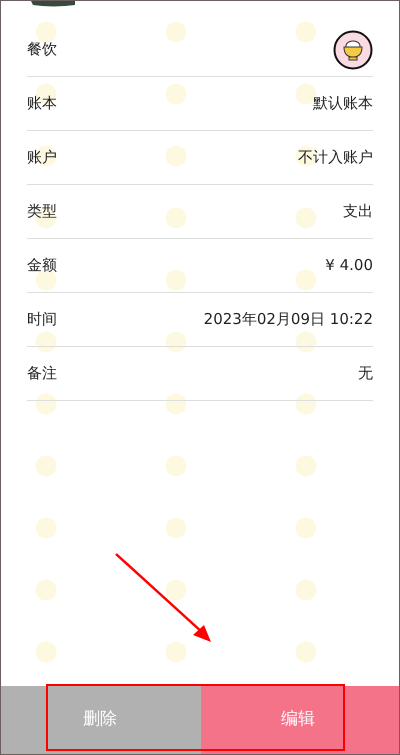 The width and height of the screenshot is (400, 755). Describe the element at coordinates (358, 211) in the screenshot. I see `field-value: 支出` at that location.